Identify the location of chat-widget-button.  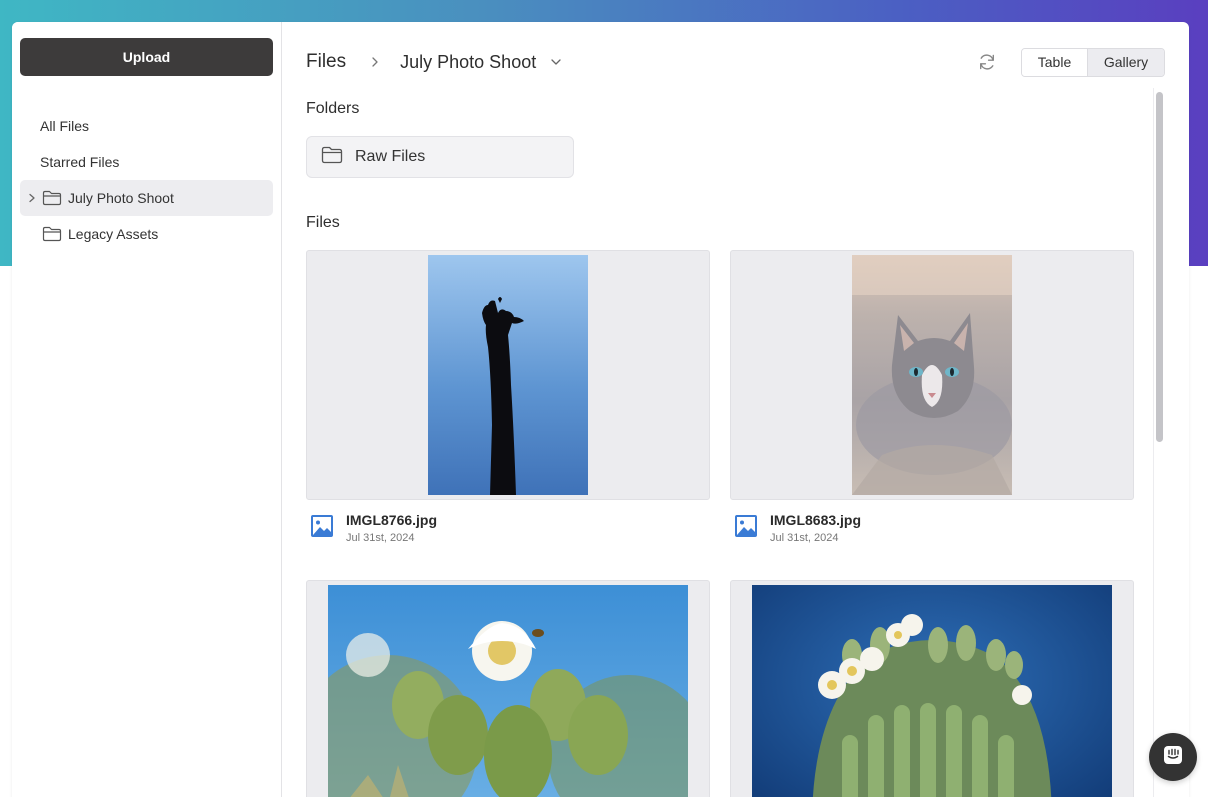
(1173, 757).